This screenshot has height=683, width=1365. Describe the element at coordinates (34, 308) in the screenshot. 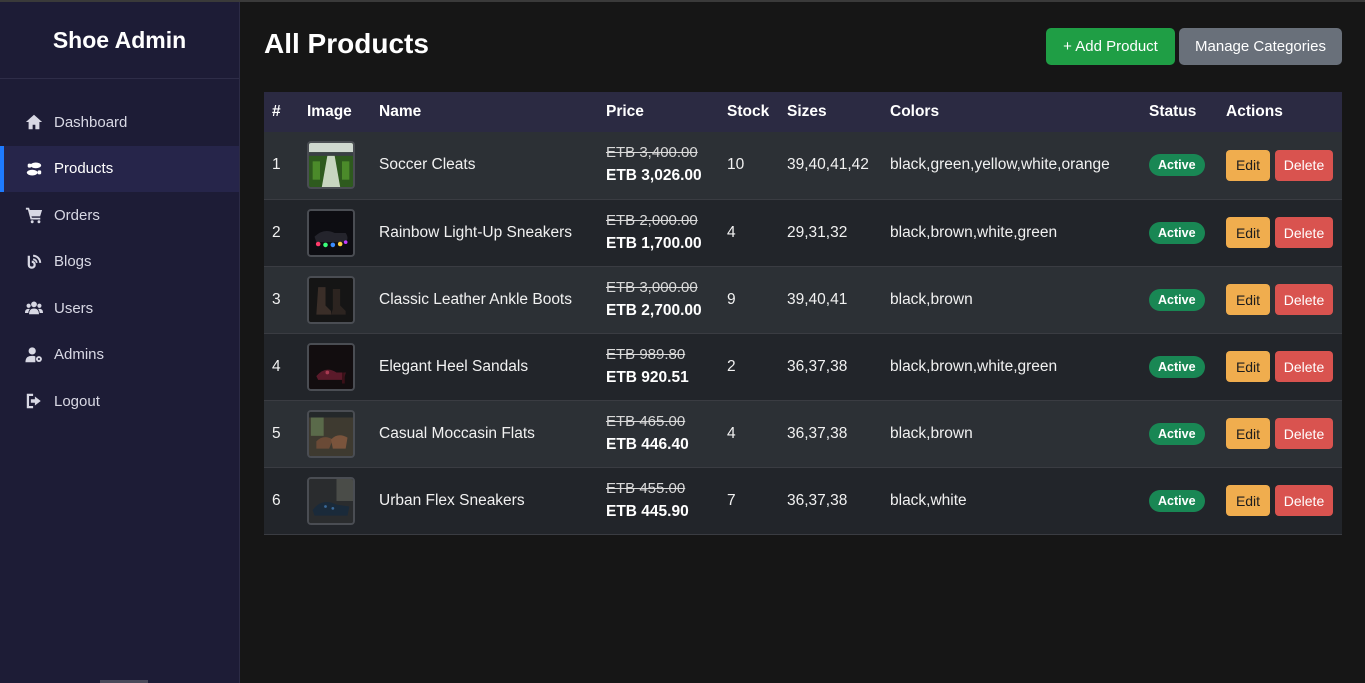

I see `users-icon` at that location.